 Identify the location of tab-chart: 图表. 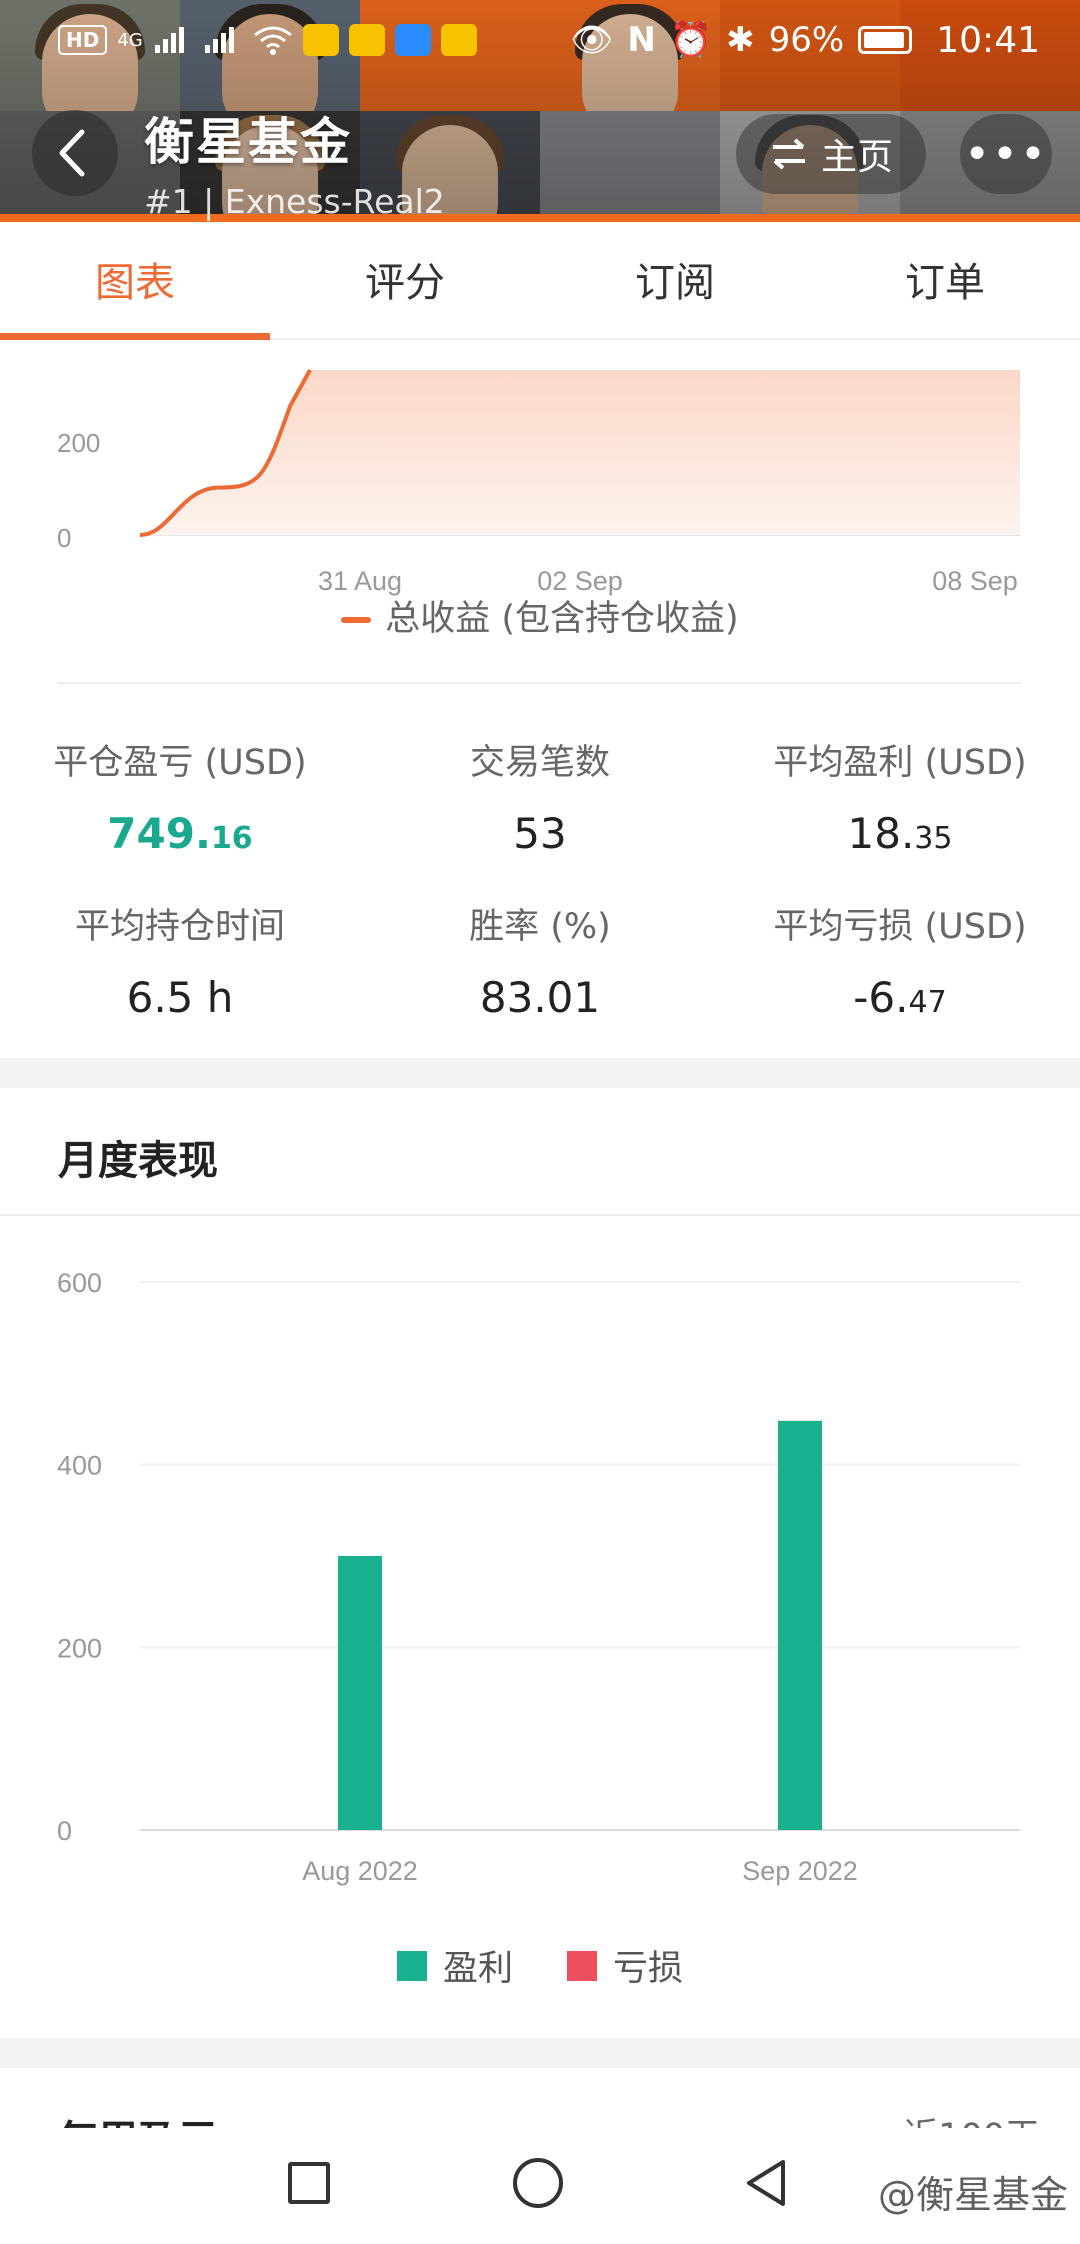
(135, 280).